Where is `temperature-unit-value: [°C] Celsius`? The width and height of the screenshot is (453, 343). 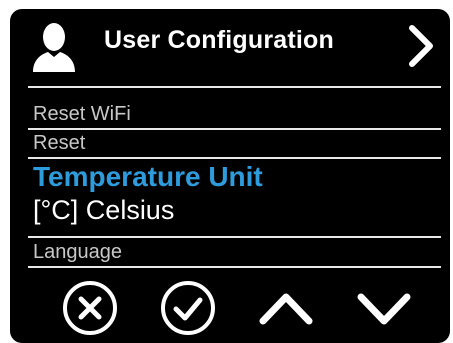
temperature-unit-value: [°C] Celsius is located at coordinates (104, 210).